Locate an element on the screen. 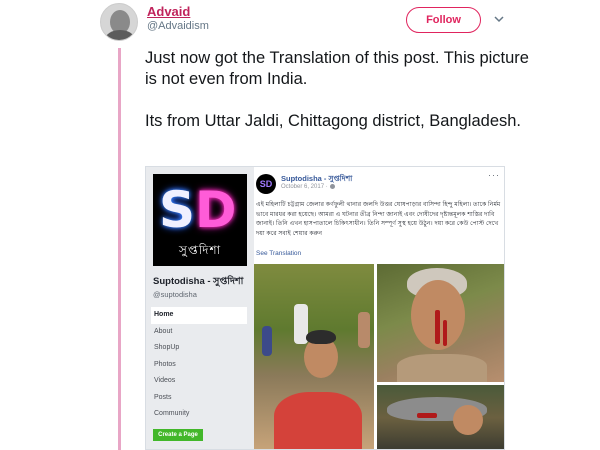  nav-item-shopup: ShopUp is located at coordinates (199, 348).